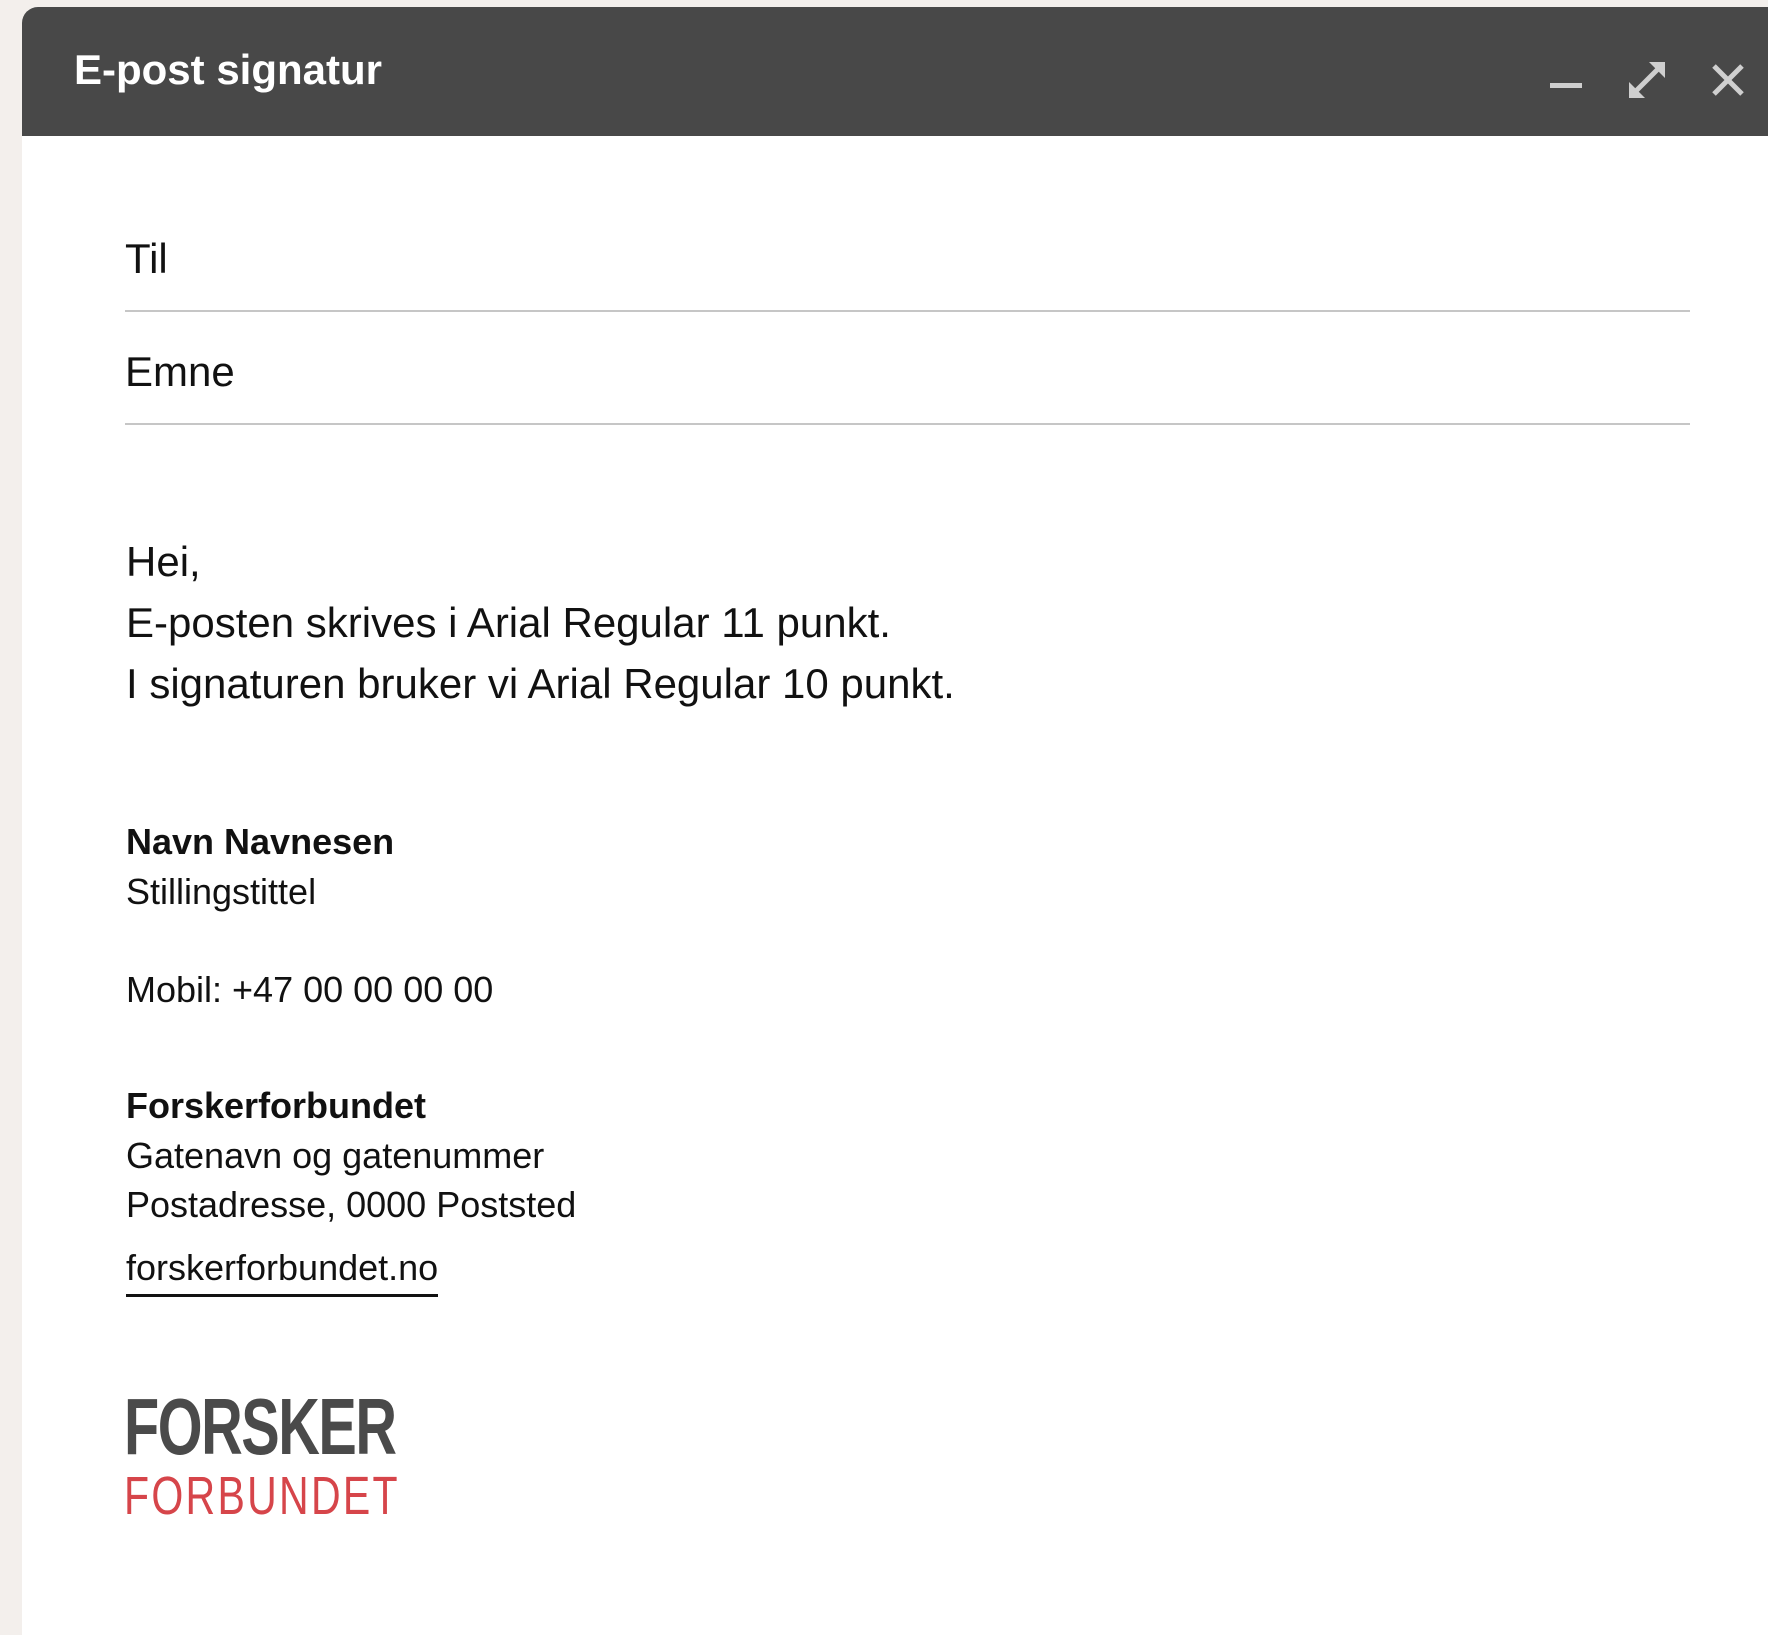 The width and height of the screenshot is (1768, 1635). Describe the element at coordinates (260, 1426) in the screenshot. I see `logo-line-1: FORSKER` at that location.